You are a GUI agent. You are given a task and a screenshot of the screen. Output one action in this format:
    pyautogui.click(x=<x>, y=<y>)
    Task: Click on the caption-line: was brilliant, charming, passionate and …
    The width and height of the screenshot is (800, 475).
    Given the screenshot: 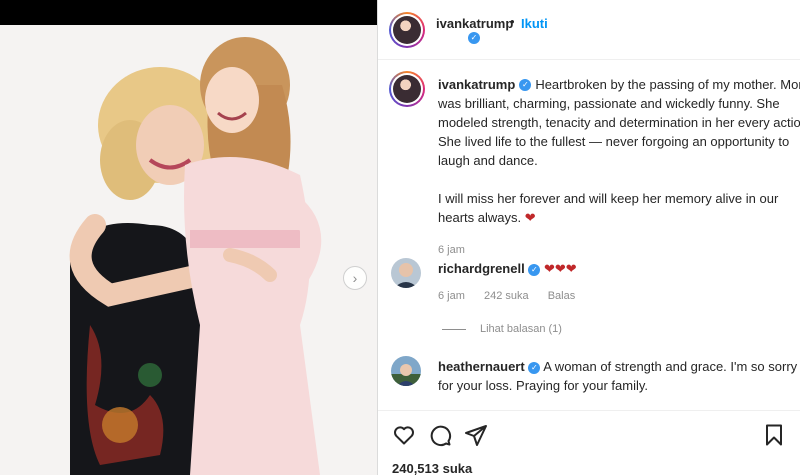 What is the action you would take?
    pyautogui.click(x=609, y=103)
    